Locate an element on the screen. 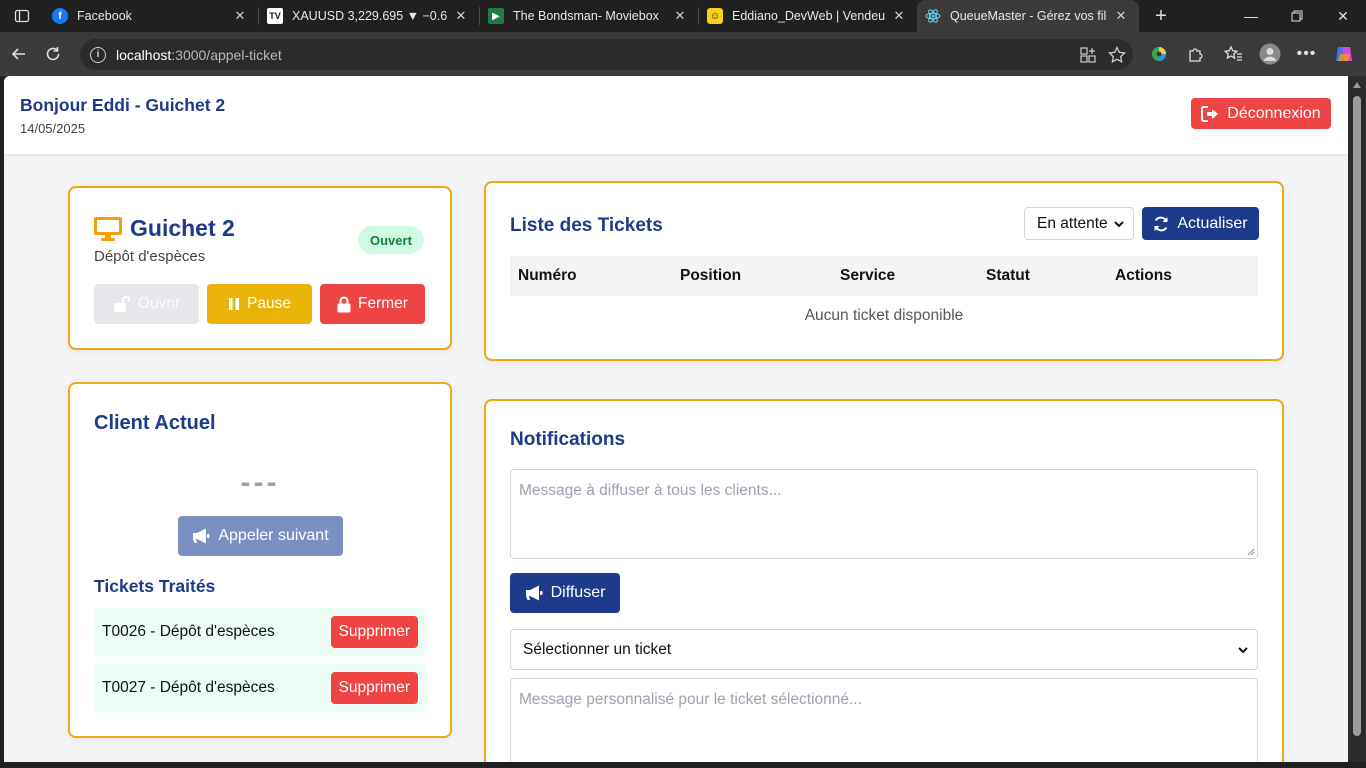  ticket-select: Sélectionner un ticket is located at coordinates (884, 649).